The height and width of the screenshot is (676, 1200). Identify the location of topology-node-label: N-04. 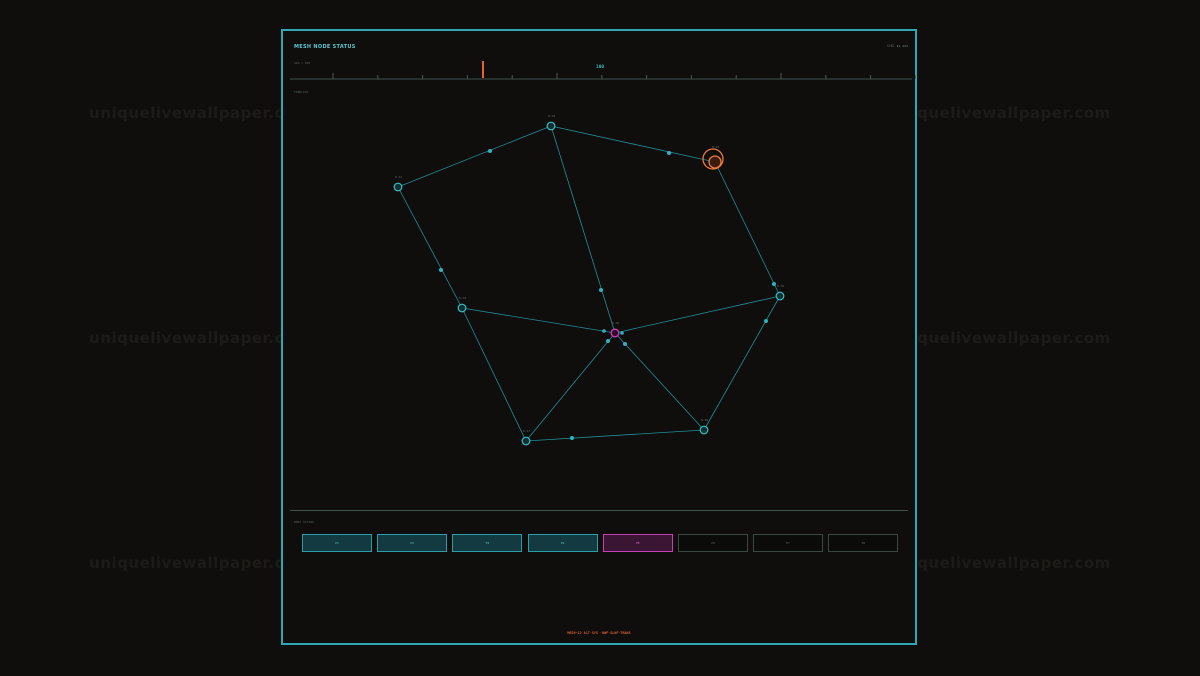
(462, 298).